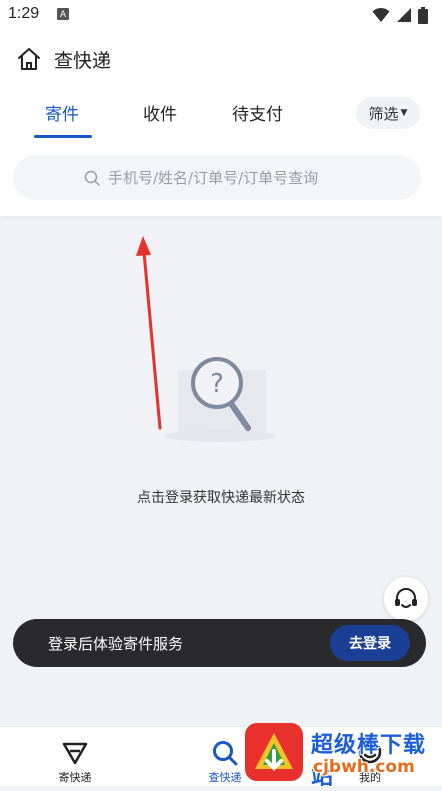  I want to click on headset-icon, so click(406, 598).